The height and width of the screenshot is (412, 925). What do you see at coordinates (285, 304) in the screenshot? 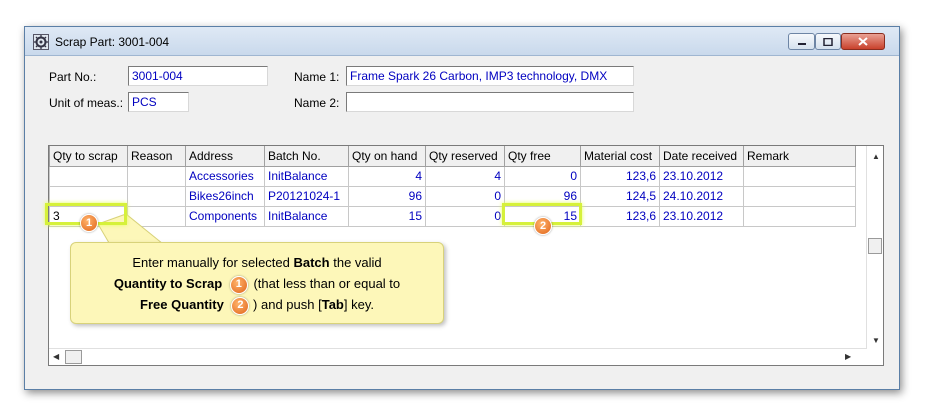
I see `callout-text: ) and push [` at bounding box center [285, 304].